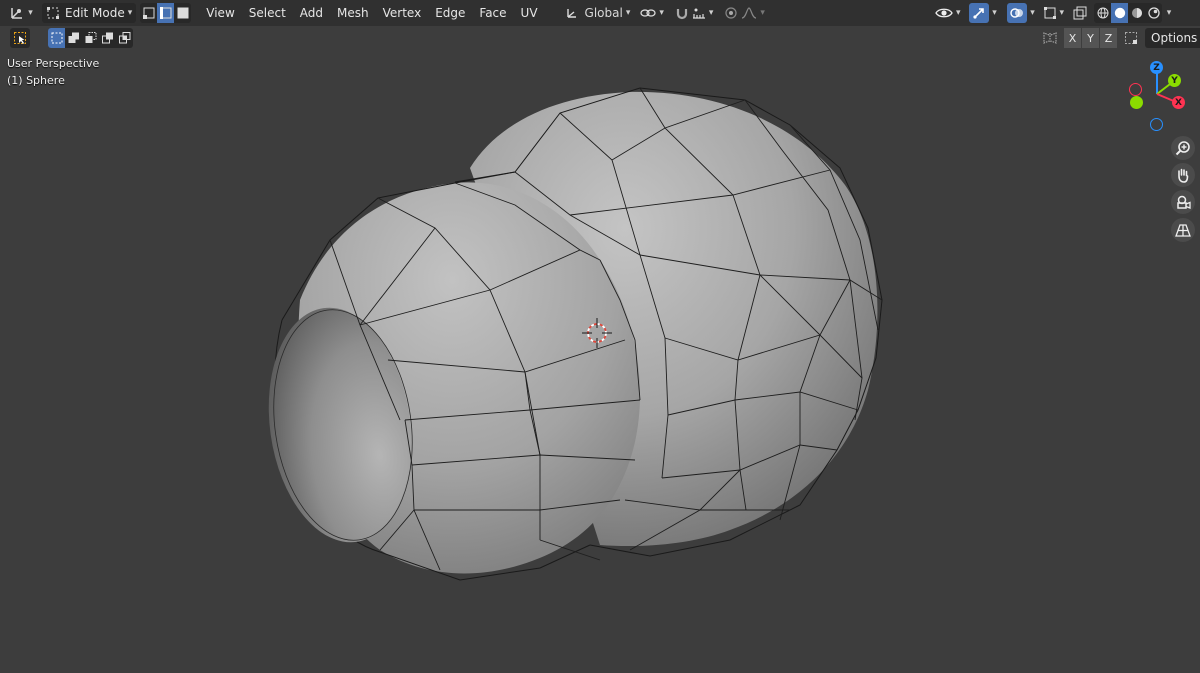 The width and height of the screenshot is (1200, 673). I want to click on orientation-dropdown: Global ▾, so click(598, 13).